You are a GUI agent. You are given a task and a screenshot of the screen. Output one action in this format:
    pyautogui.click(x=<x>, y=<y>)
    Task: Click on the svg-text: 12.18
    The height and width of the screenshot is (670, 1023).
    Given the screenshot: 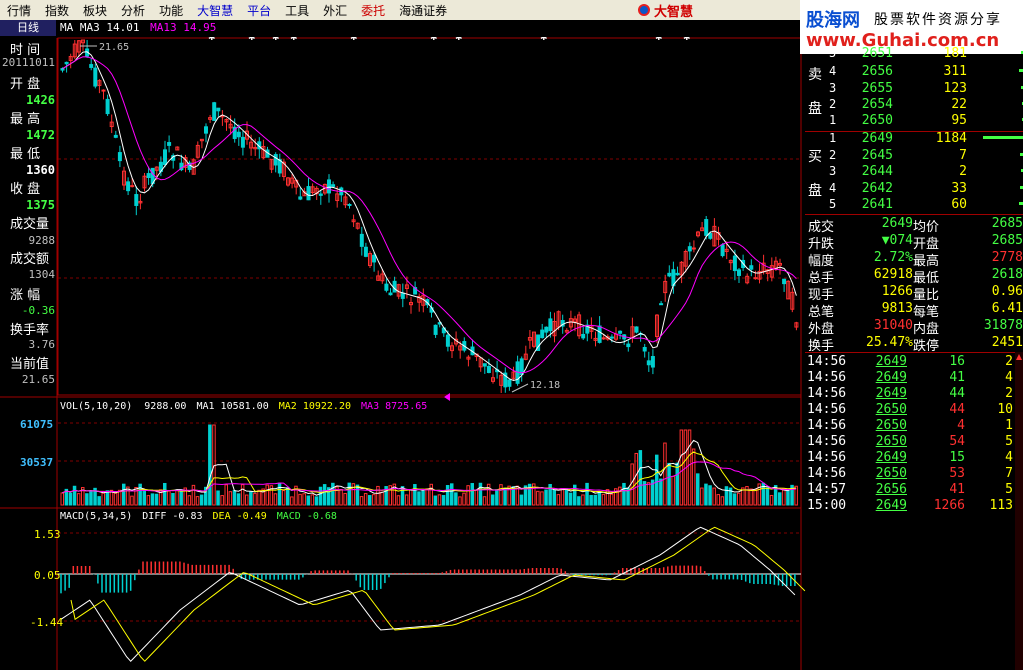 What is the action you would take?
    pyautogui.click(x=545, y=385)
    